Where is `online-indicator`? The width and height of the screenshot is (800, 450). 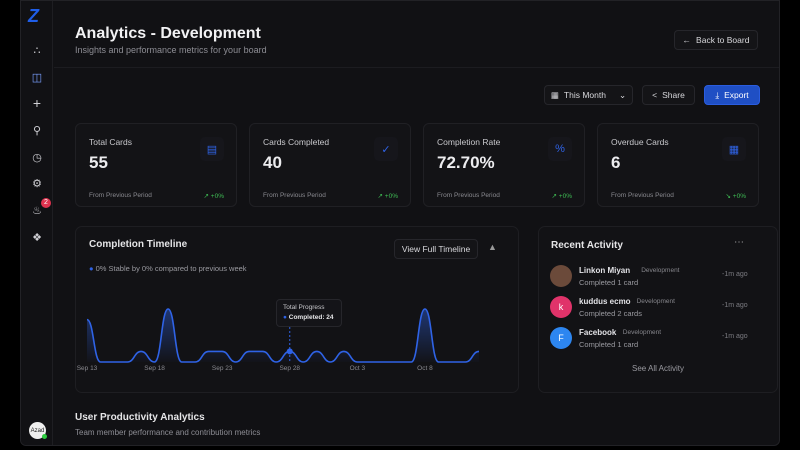
online-indicator is located at coordinates (44, 436).